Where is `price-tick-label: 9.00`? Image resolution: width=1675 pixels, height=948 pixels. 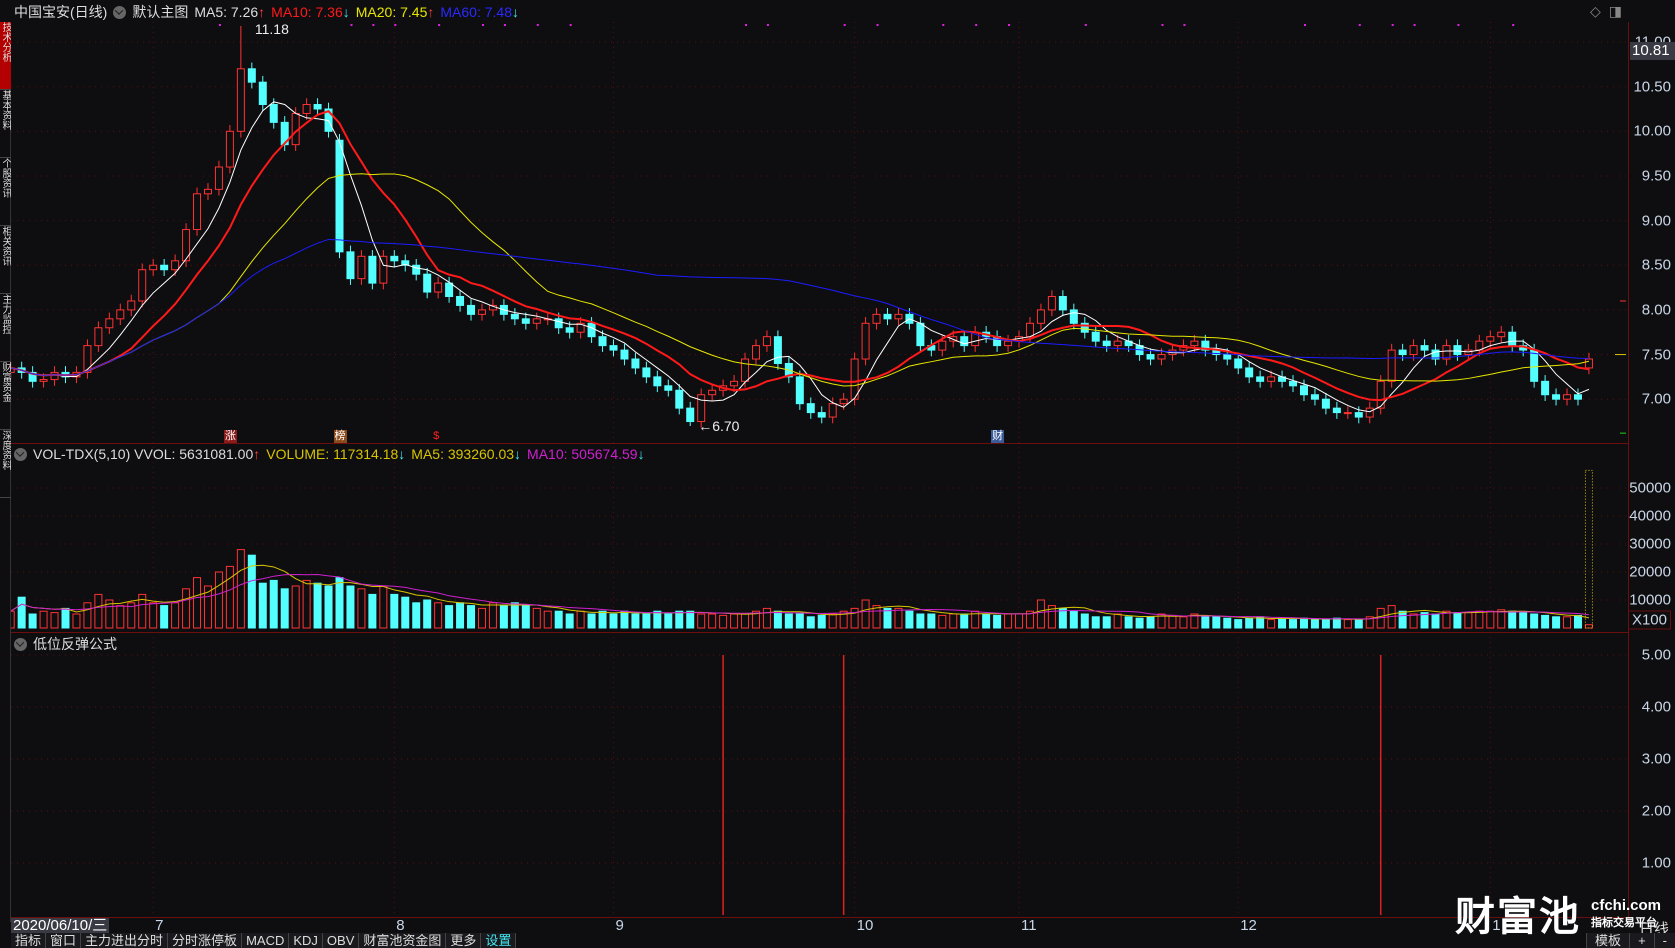
price-tick-label: 9.00 is located at coordinates (1656, 221).